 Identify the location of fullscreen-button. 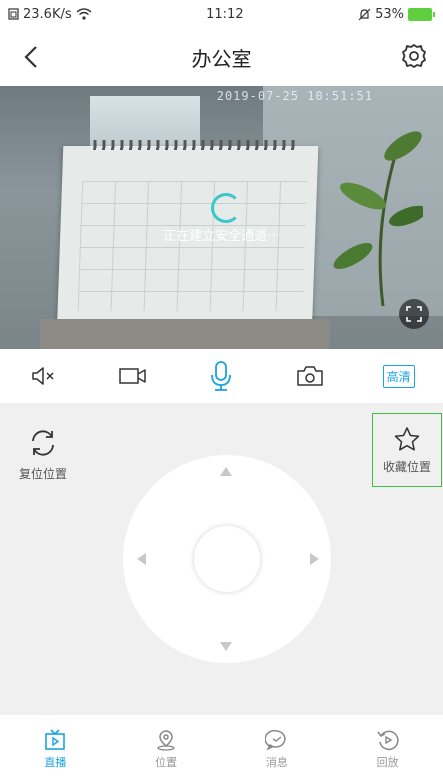
(414, 314).